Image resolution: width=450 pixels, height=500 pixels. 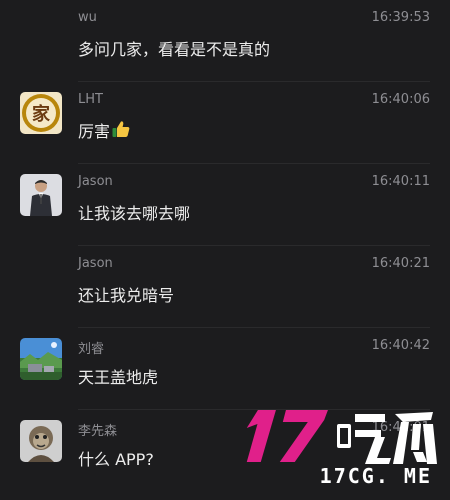 I want to click on monkey-avatar-icon, so click(x=41, y=441).